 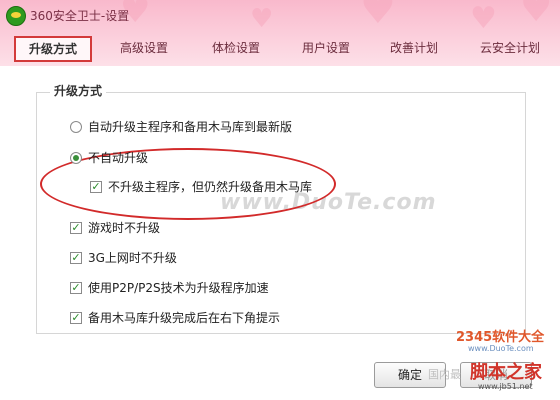 What do you see at coordinates (178, 288) in the screenshot?
I see `checkbox-p2p-label: 使用P2P/P2S技术为升级程序加速` at bounding box center [178, 288].